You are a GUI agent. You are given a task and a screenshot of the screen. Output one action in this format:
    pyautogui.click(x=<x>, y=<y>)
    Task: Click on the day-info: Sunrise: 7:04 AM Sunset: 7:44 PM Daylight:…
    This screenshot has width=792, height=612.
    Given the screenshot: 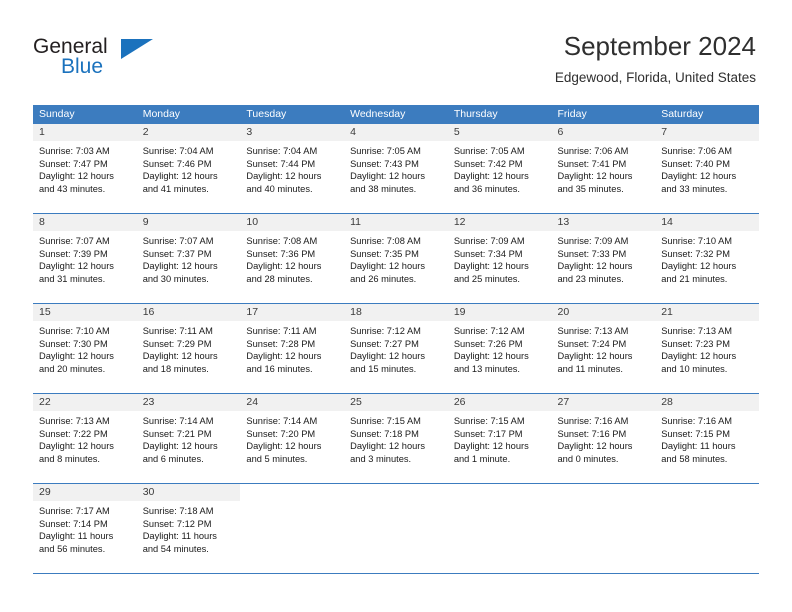 What is the action you would take?
    pyautogui.click(x=292, y=168)
    